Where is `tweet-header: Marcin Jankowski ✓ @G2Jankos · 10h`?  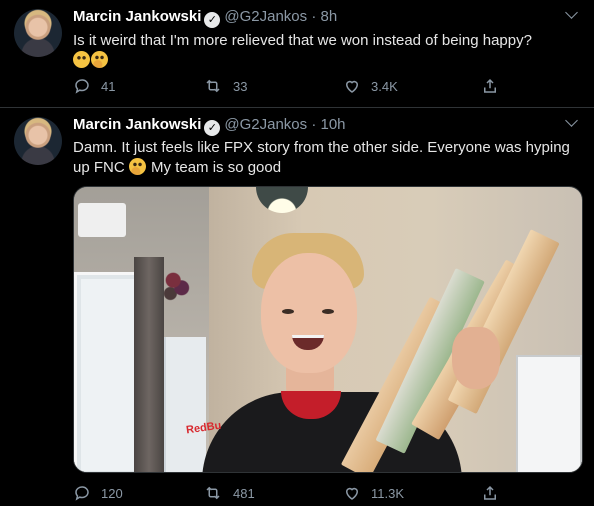
tweet-header: Marcin Jankowski ✓ @G2Jankos · 10h is located at coordinates (209, 126).